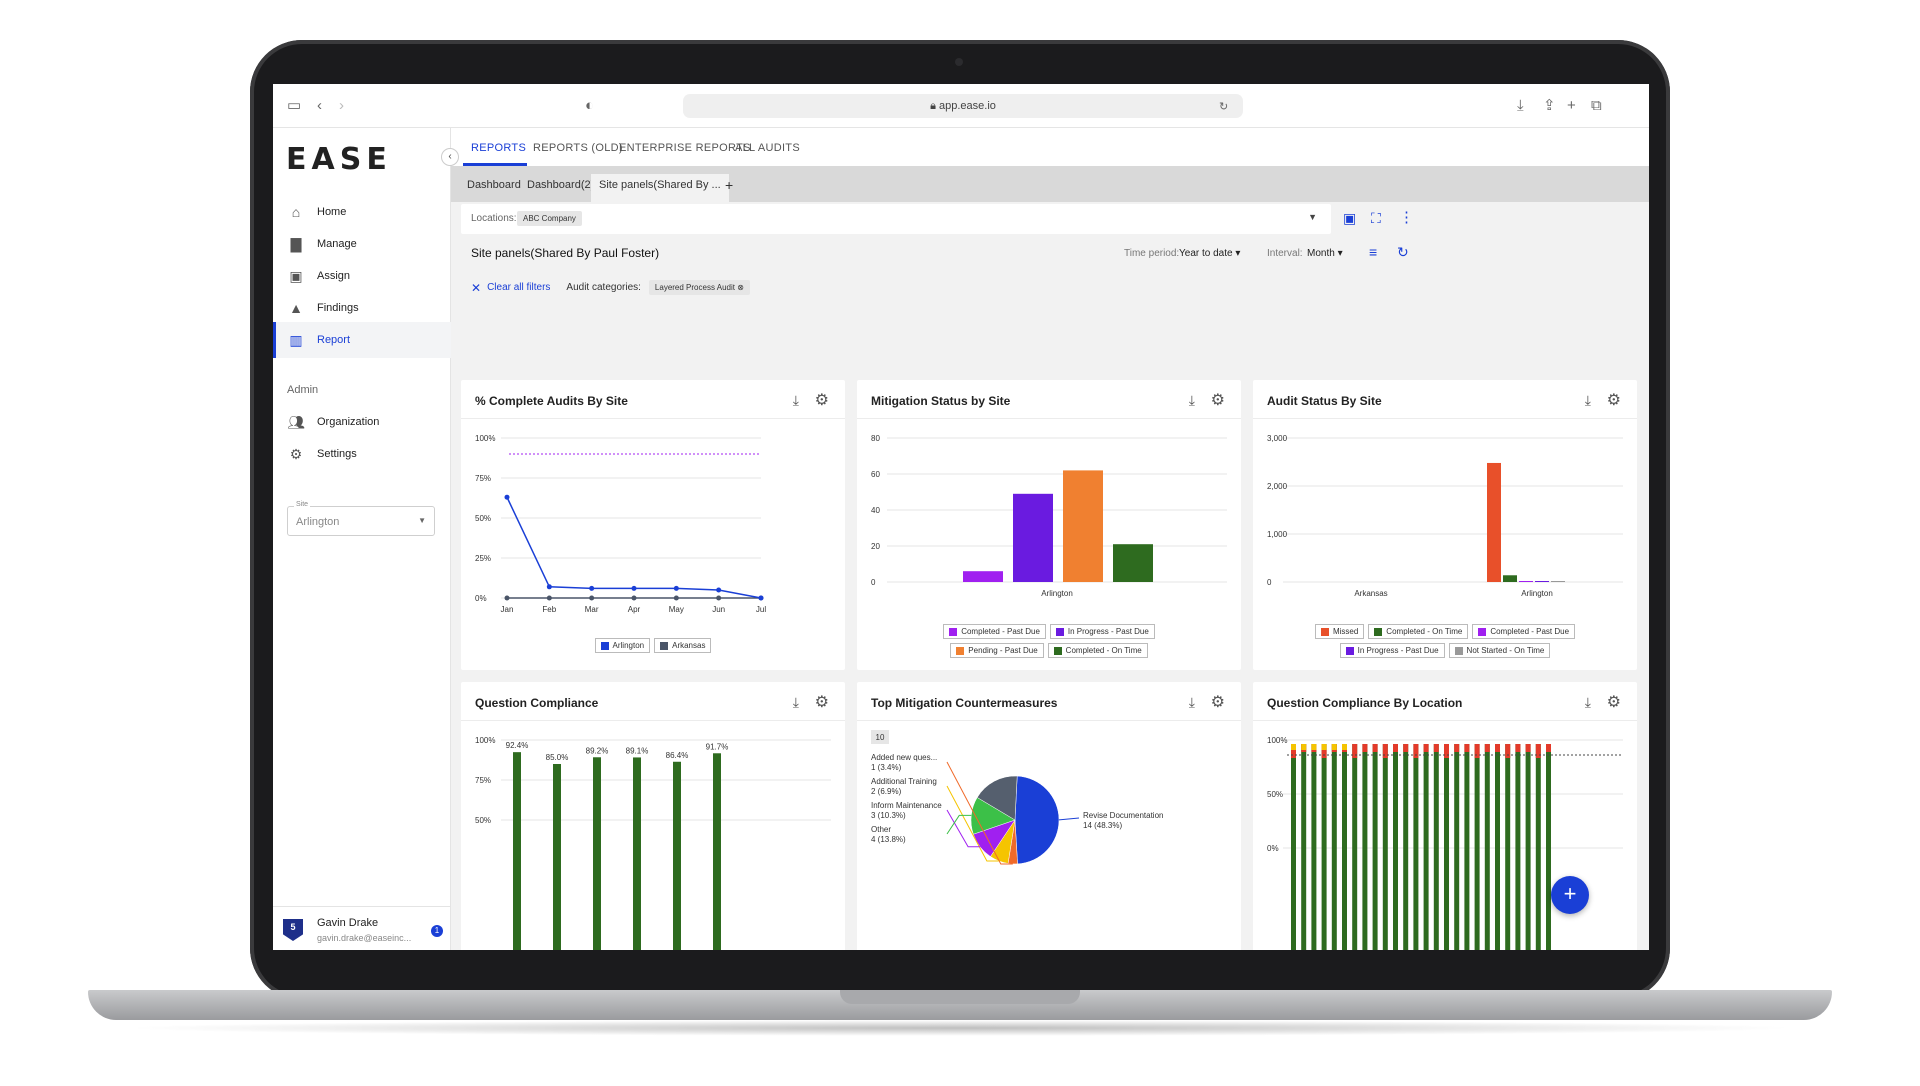 This screenshot has width=1920, height=1086. I want to click on panel-title: % Complete Audits By Site, so click(551, 401).